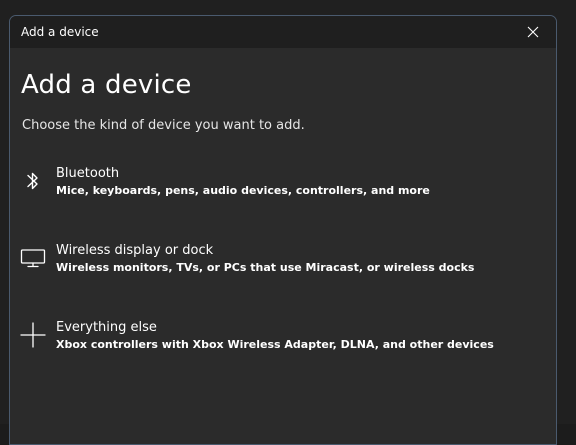 This screenshot has height=445, width=576. I want to click on close-button, so click(533, 32).